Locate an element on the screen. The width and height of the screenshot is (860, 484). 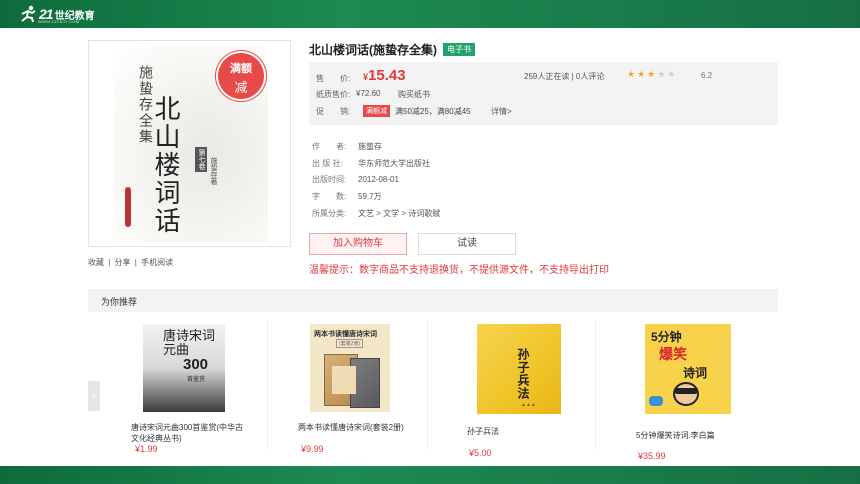
readers-count: 259人正在读 | 0人评论 is located at coordinates (564, 76).